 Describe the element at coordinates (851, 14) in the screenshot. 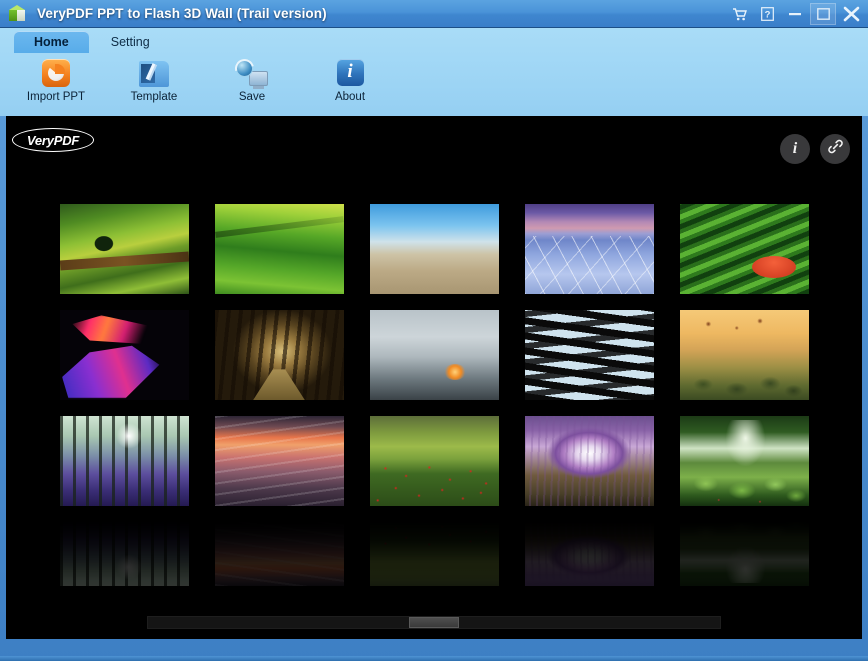

I see `close-icon` at that location.